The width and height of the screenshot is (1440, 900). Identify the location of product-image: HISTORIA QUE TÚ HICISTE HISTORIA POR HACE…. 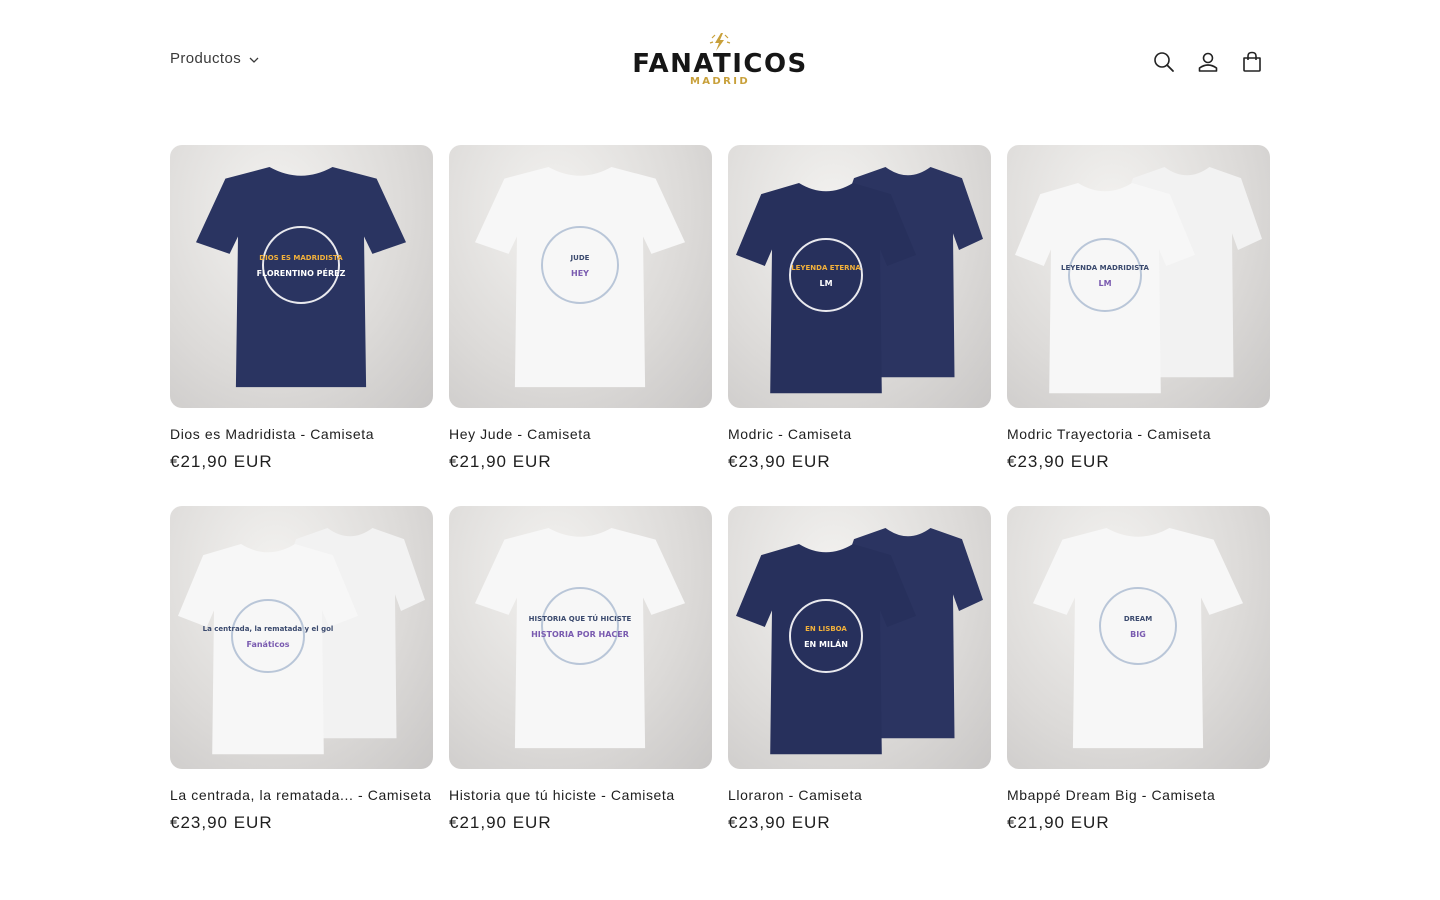
(580, 637).